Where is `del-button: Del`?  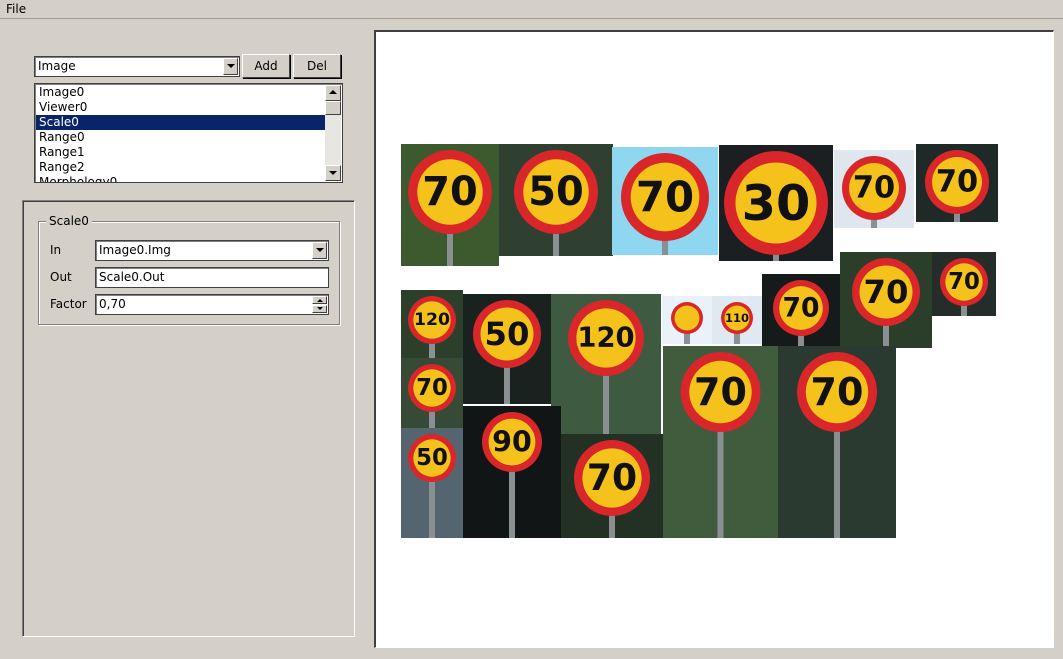 del-button: Del is located at coordinates (317, 66).